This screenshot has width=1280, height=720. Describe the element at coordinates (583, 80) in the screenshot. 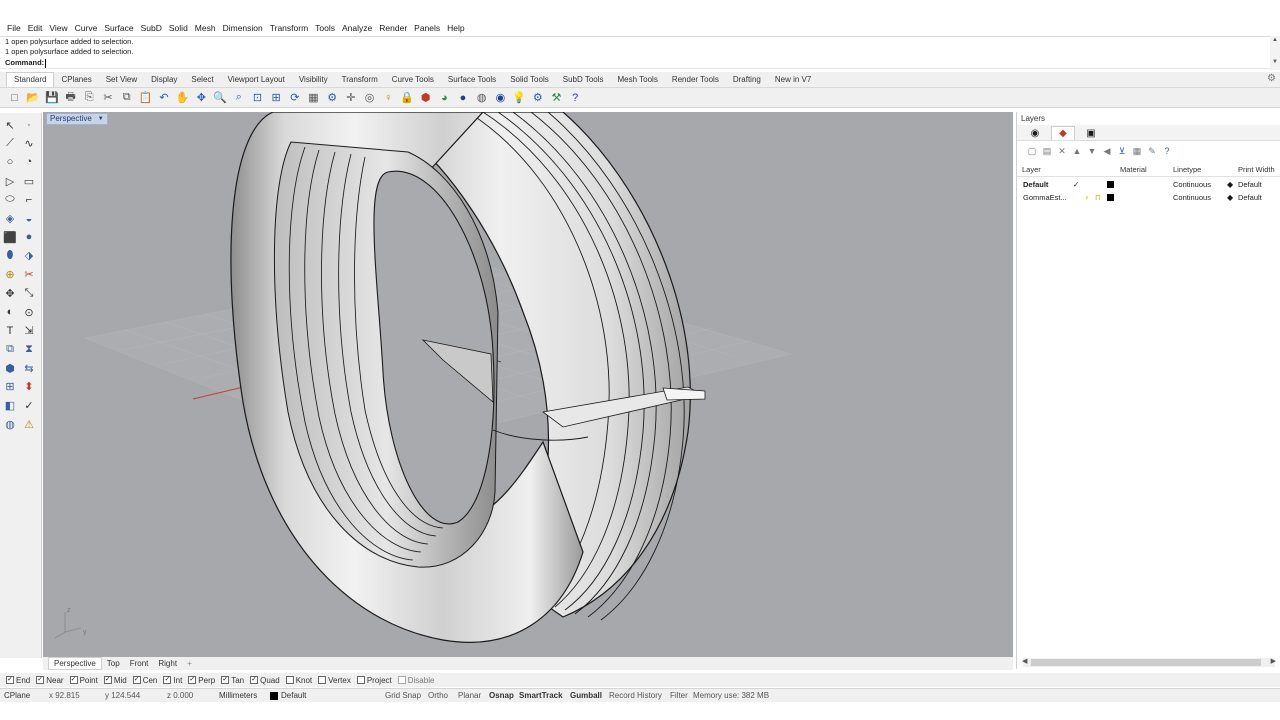

I see `tab-subd-tools: SubD Tools` at that location.